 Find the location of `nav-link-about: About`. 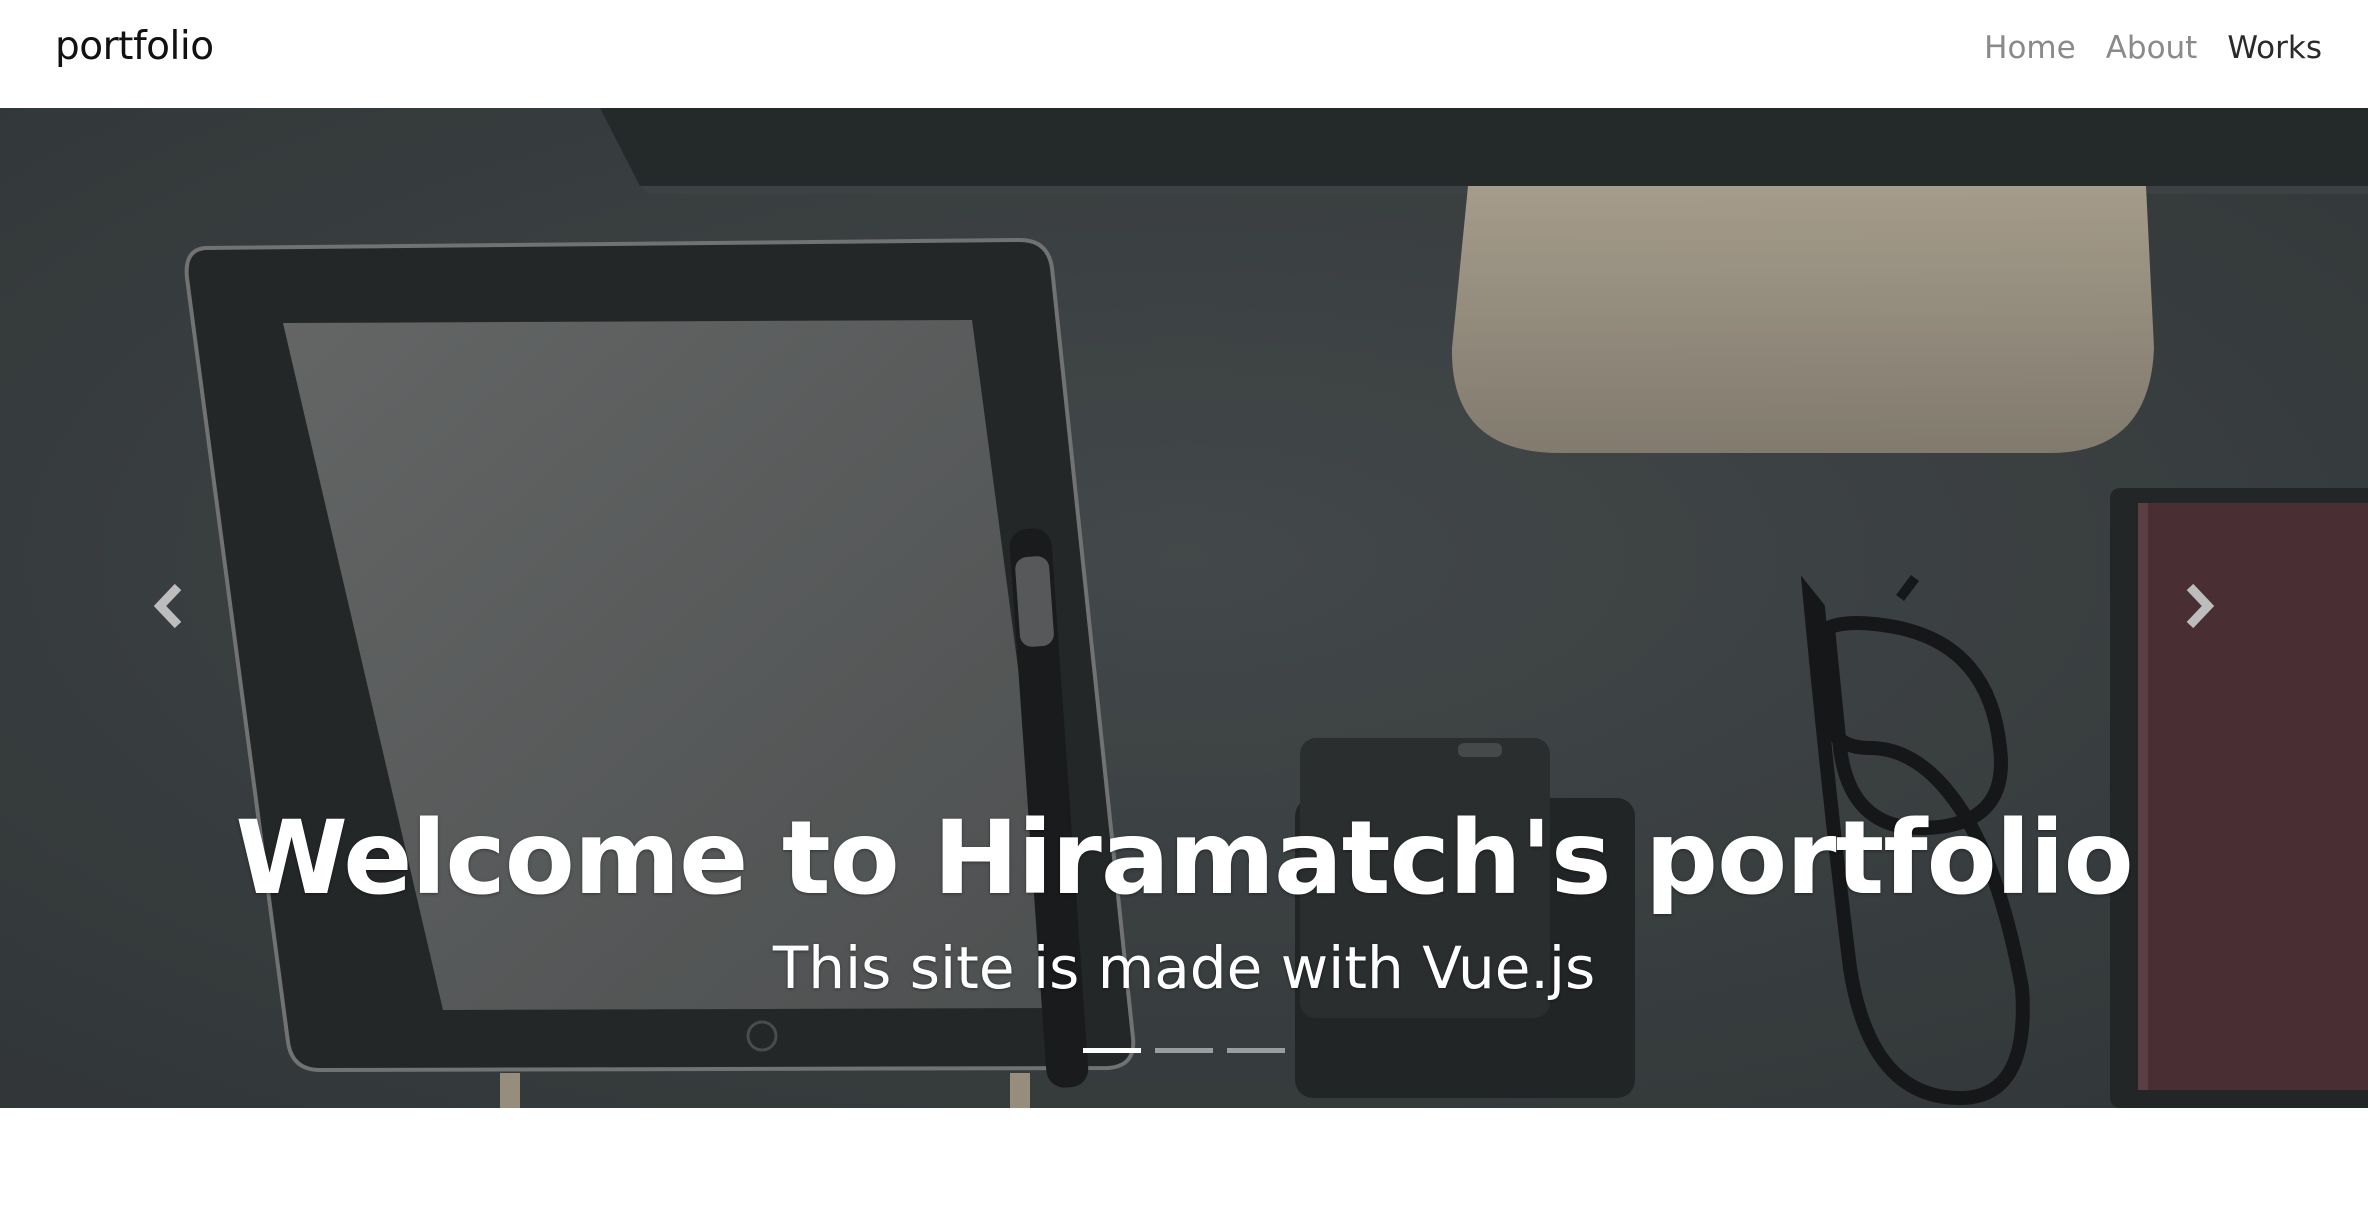

nav-link-about: About is located at coordinates (2152, 48).